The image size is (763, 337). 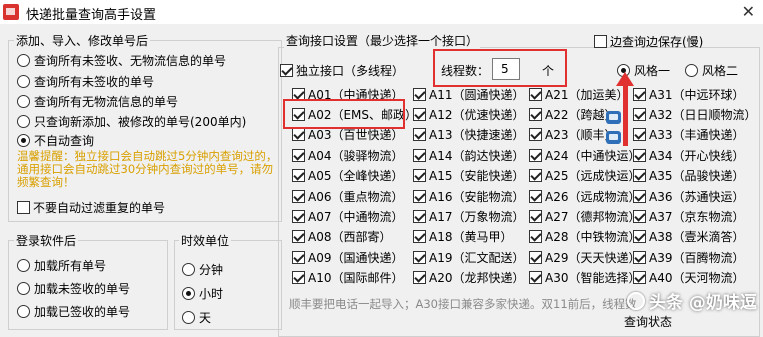 I want to click on threads-highlight-box, so click(x=500, y=68).